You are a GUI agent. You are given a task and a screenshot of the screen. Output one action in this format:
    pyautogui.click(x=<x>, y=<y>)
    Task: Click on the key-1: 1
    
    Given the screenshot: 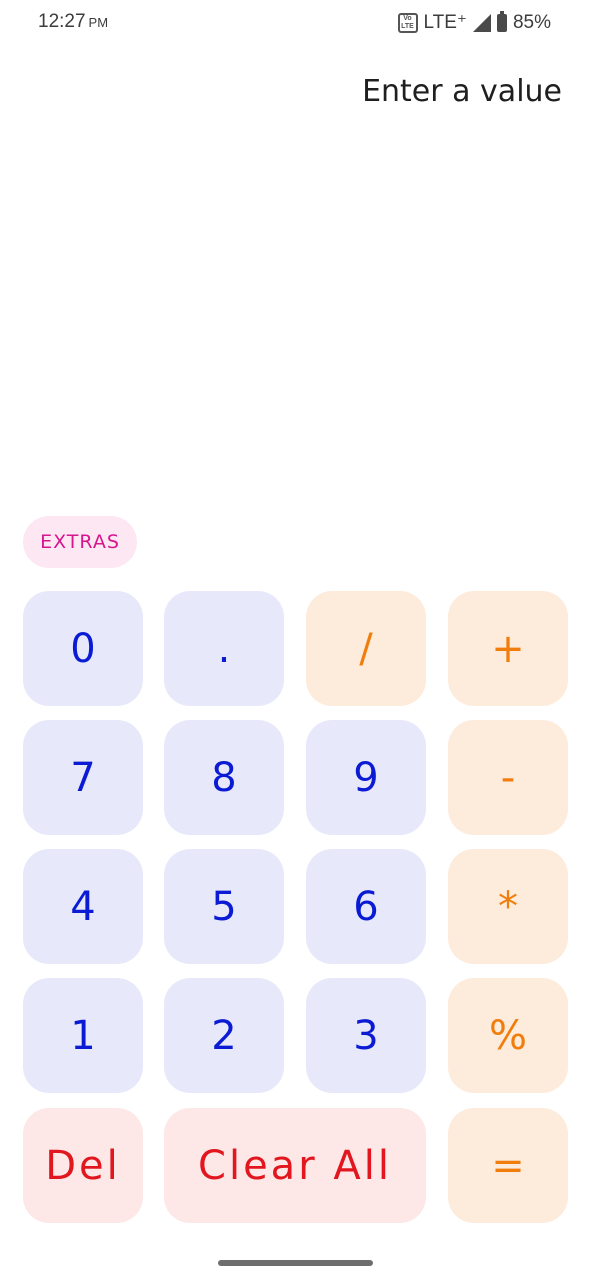 What is the action you would take?
    pyautogui.click(x=83, y=1035)
    